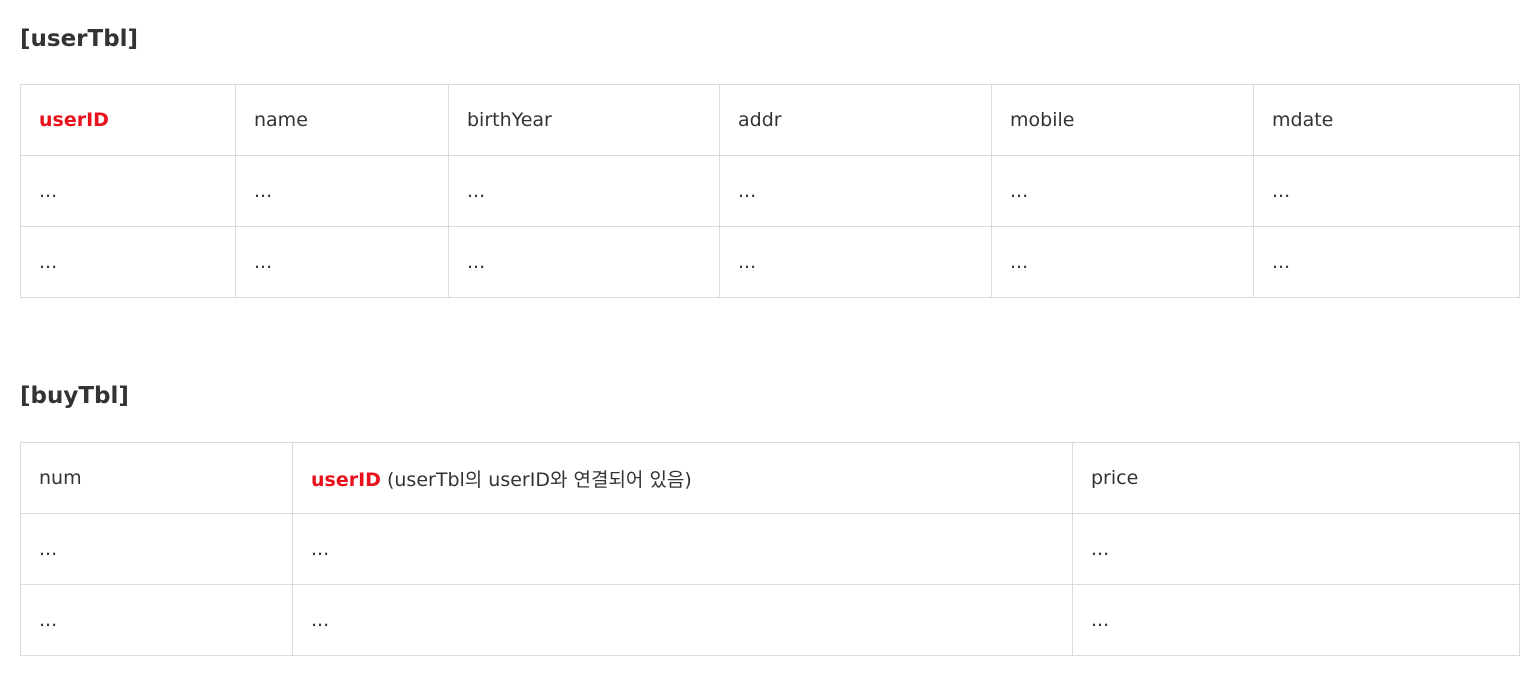 The image size is (1535, 686). I want to click on header-cell-userid: userID (userTbl의 userID와 연결되어 있음), so click(682, 478).